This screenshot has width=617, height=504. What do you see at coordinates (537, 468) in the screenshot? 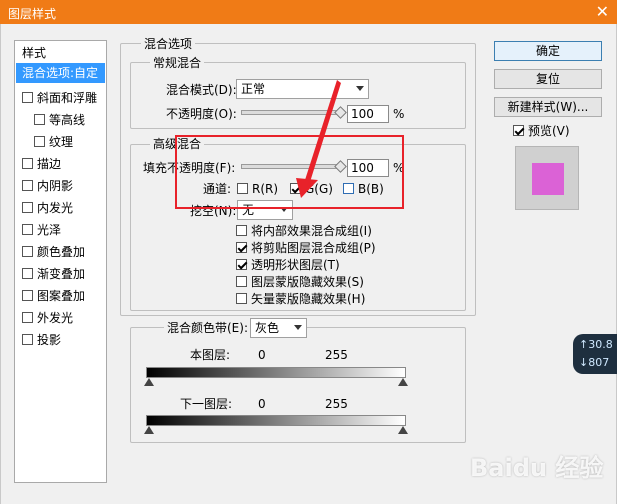
I see `watermark: Baidu 经验` at bounding box center [537, 468].